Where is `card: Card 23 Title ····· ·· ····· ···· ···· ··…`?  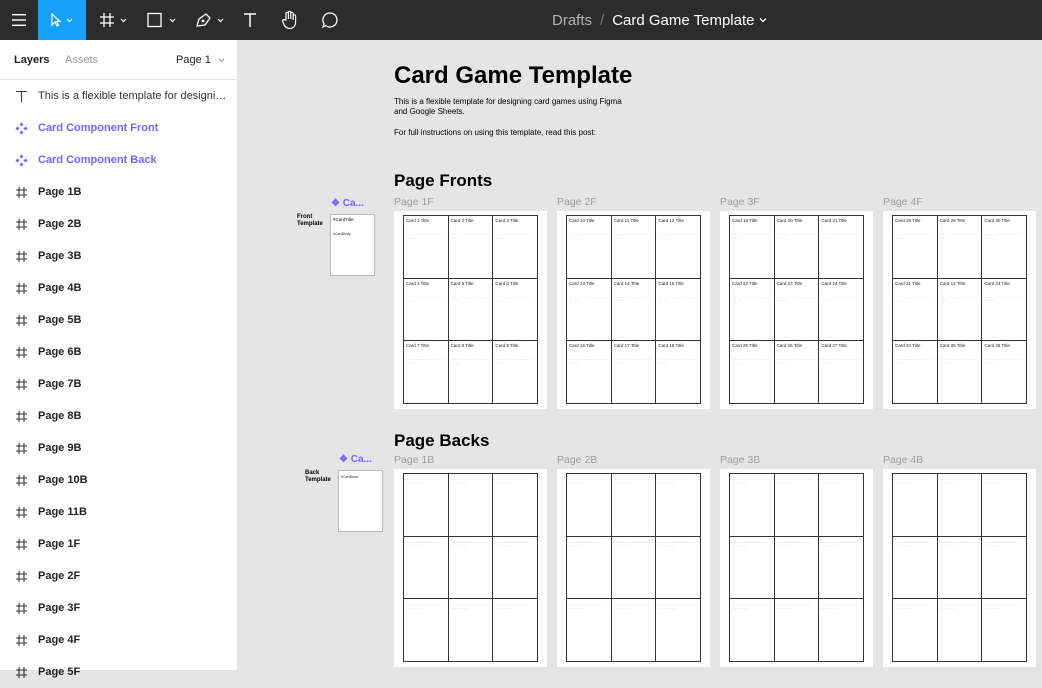
card: Card 23 Title ····· ·· ····· ···· ···· ··… is located at coordinates (797, 310).